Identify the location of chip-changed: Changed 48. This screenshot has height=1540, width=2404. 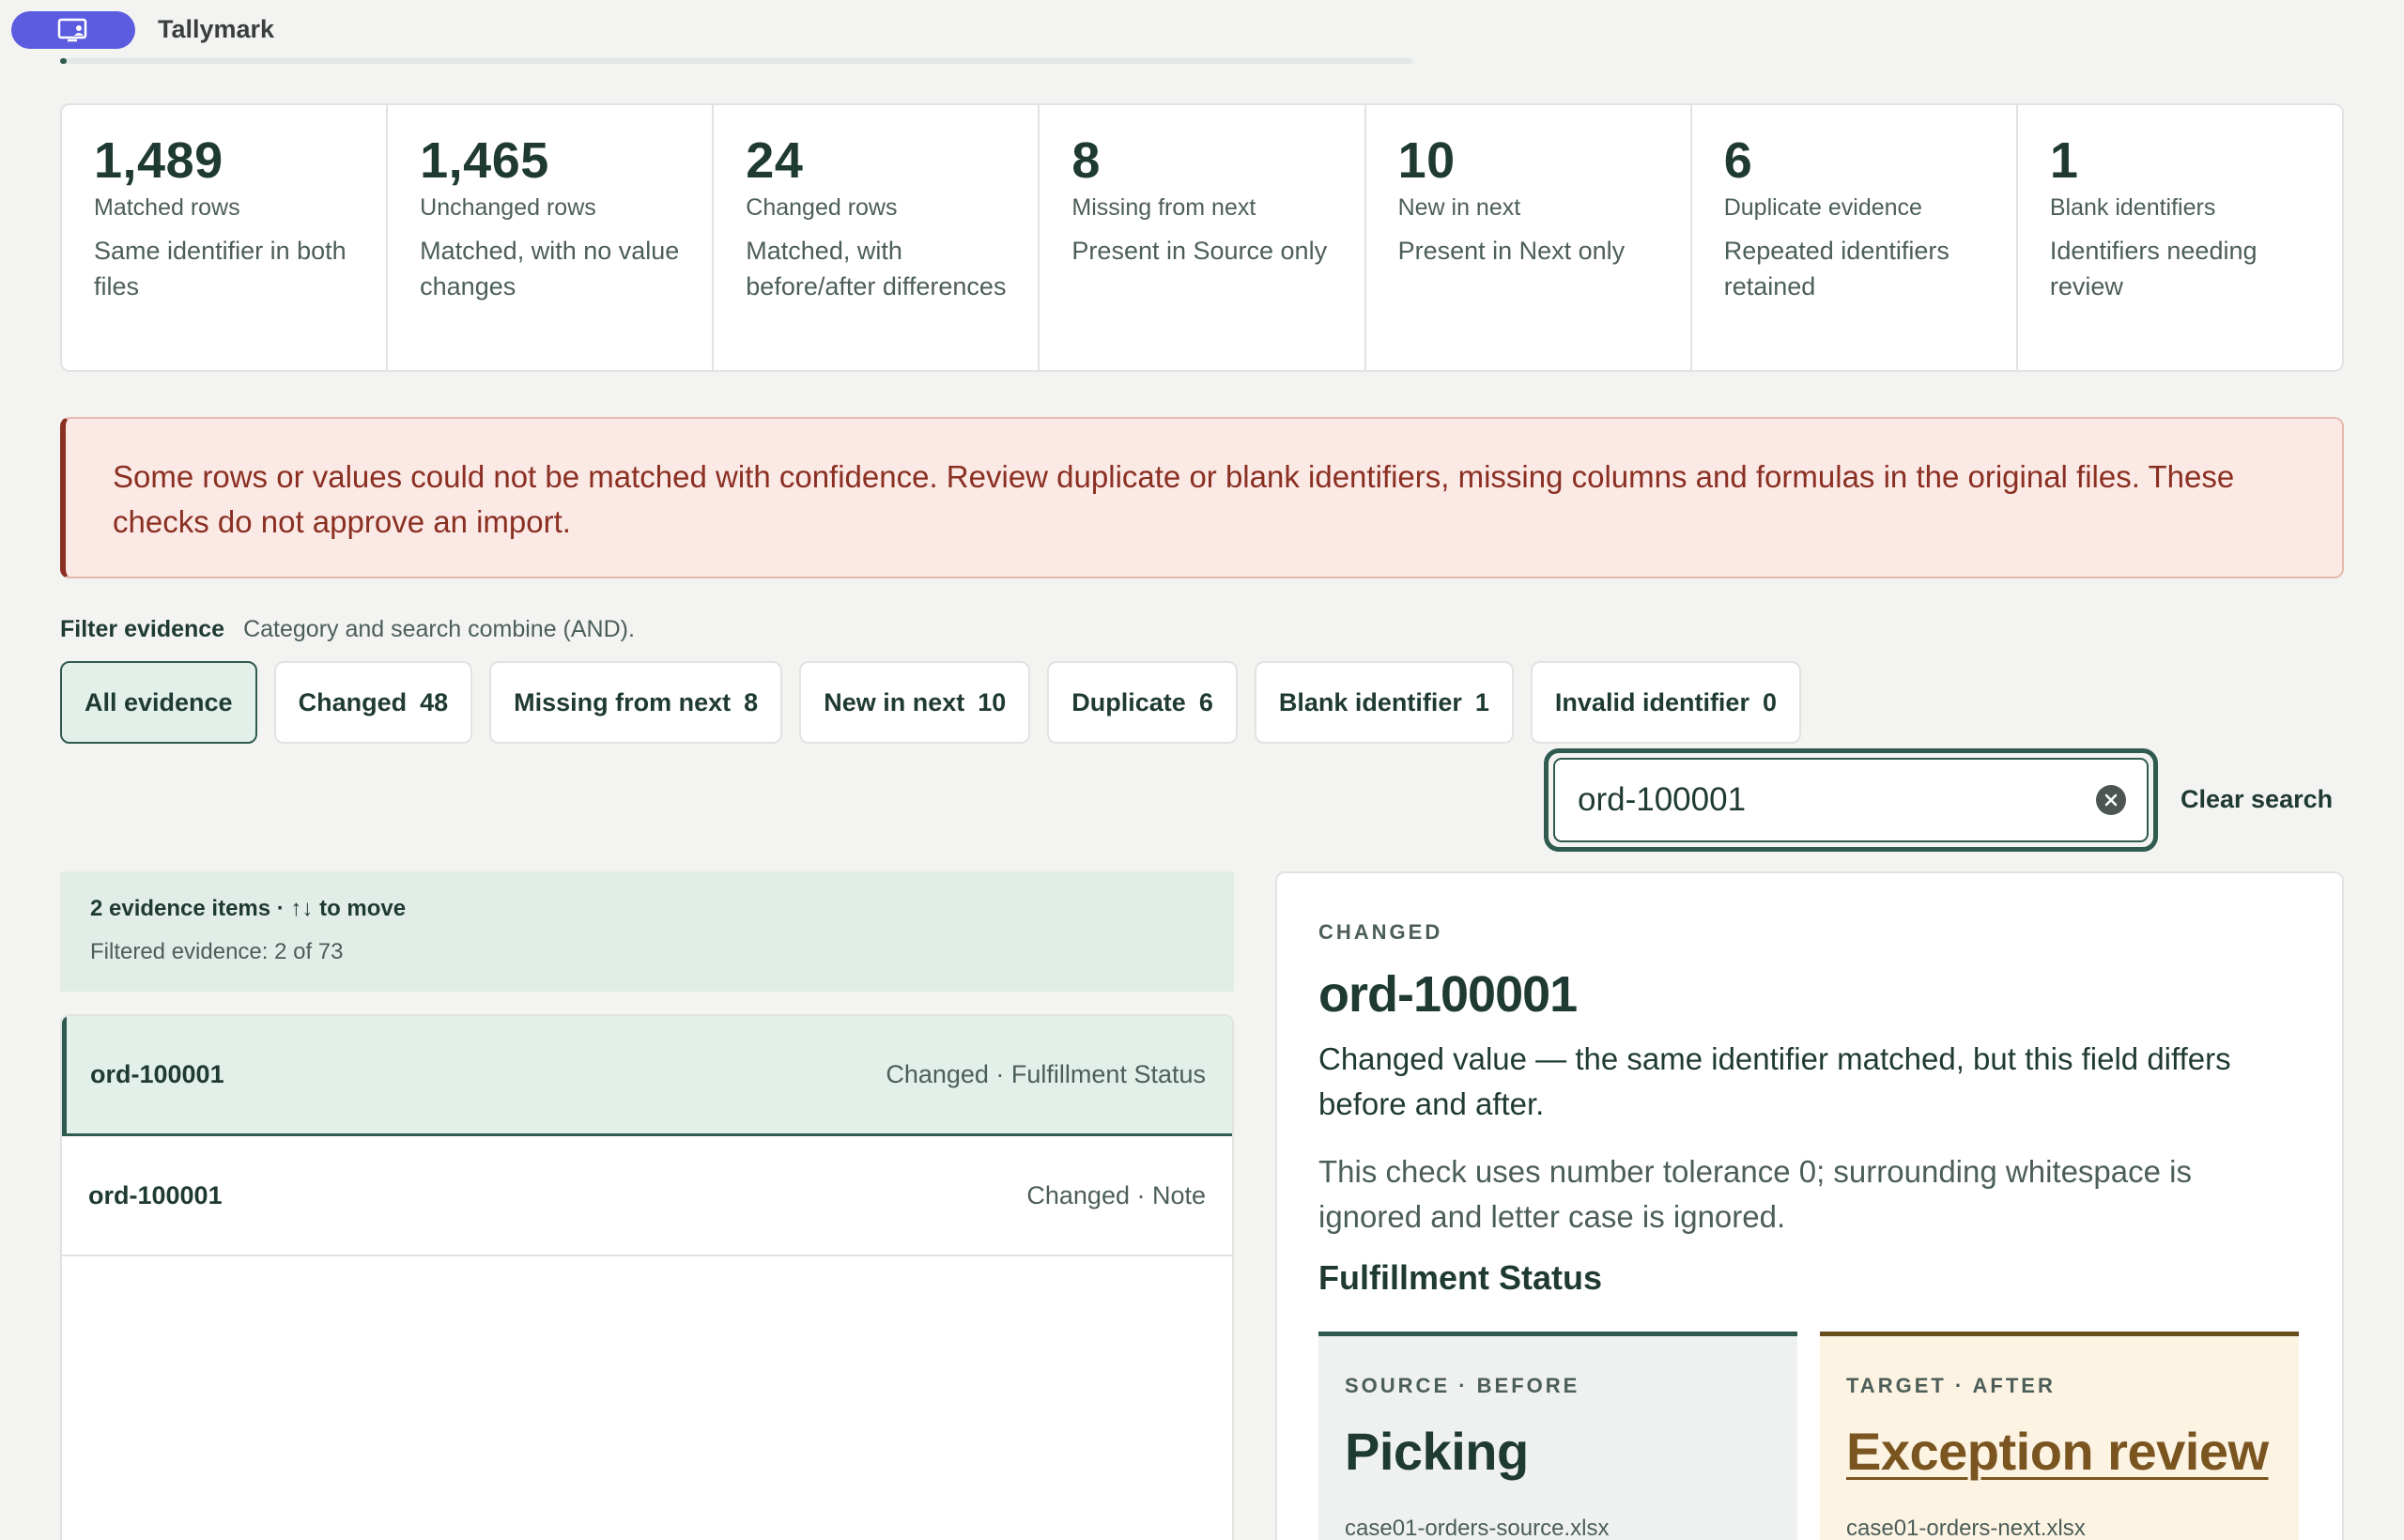
(373, 702).